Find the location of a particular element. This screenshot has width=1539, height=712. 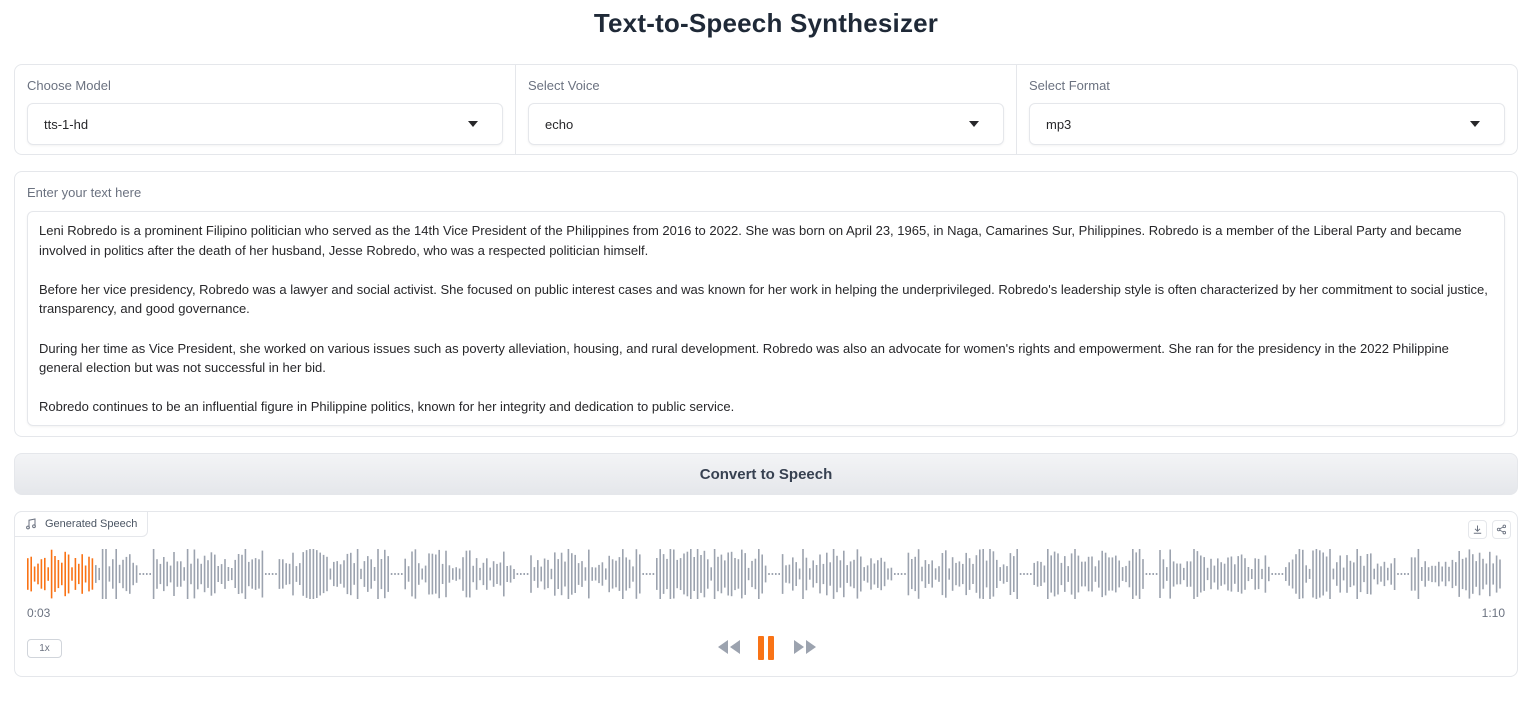

waveform is located at coordinates (766, 574).